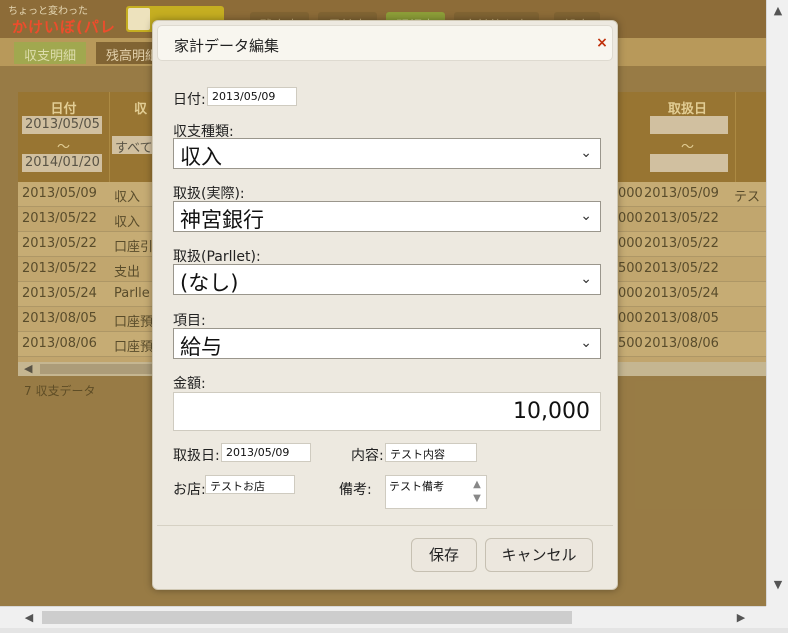 The image size is (788, 633). Describe the element at coordinates (539, 555) in the screenshot. I see `cancel-button: キャンセル` at that location.